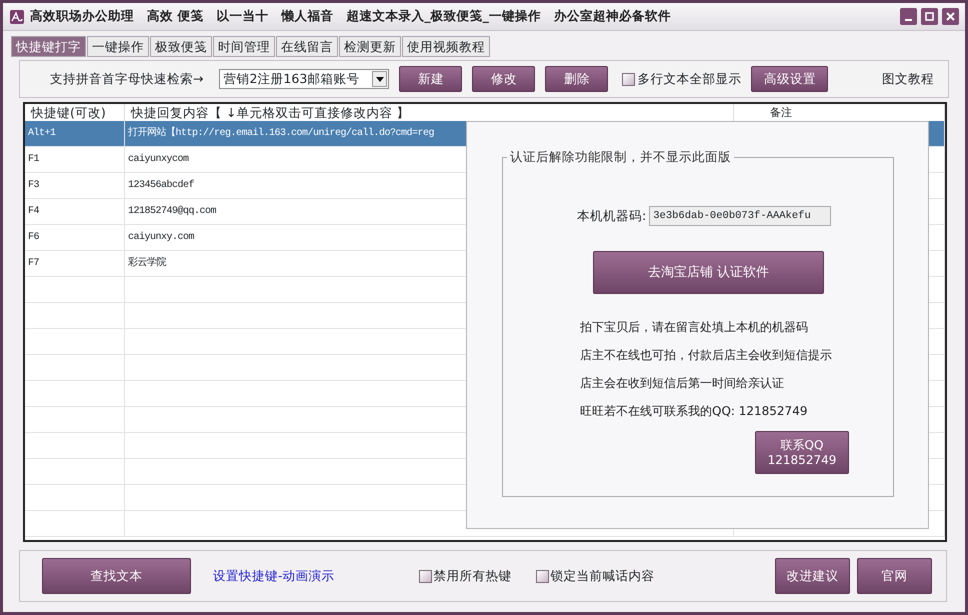 Image resolution: width=968 pixels, height=615 pixels. Describe the element at coordinates (75, 238) in the screenshot. I see `table-cell: F6` at that location.